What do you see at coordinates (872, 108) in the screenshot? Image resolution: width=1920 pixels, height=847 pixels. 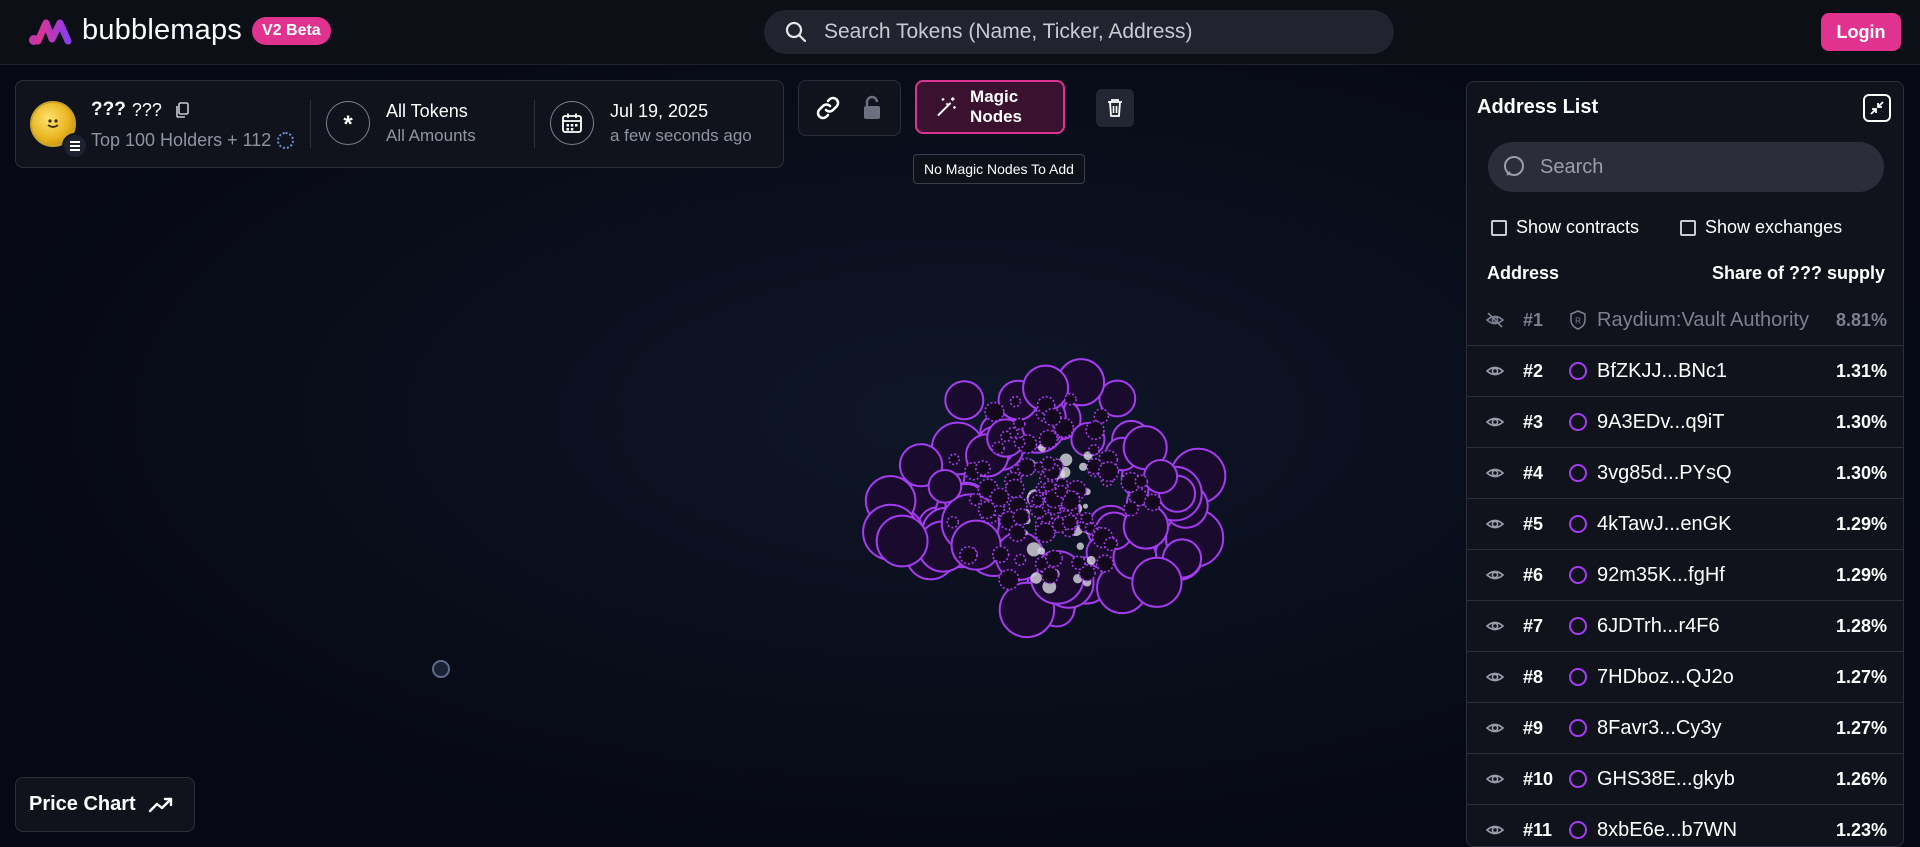 I see `lock-icon` at bounding box center [872, 108].